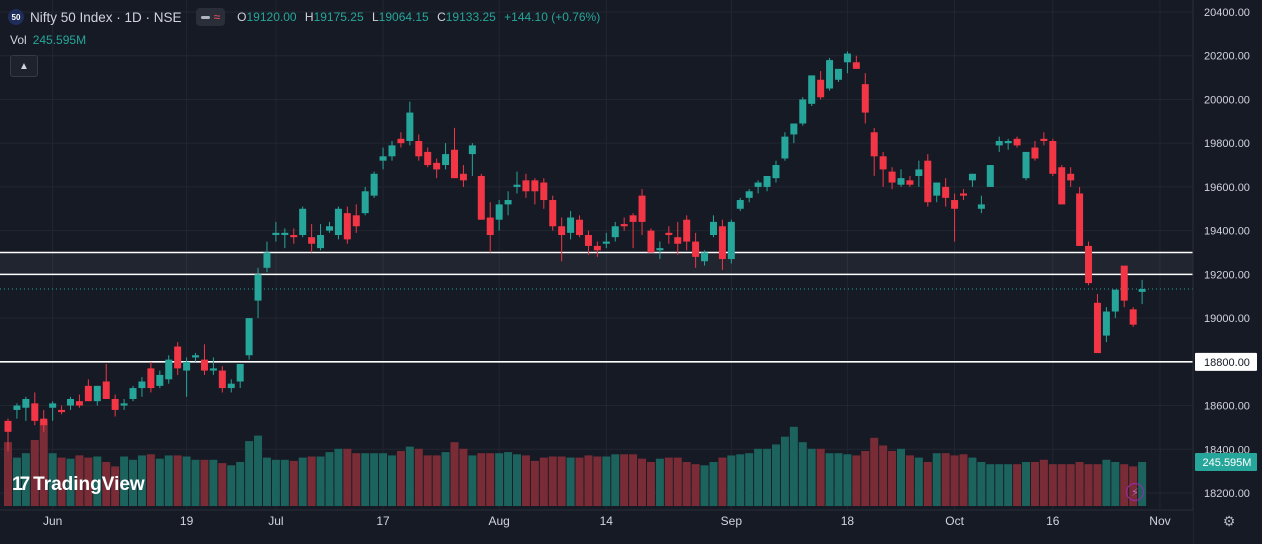  What do you see at coordinates (106, 17) in the screenshot?
I see `symbol-title: Nifty 50 Index · 1D · NSE` at bounding box center [106, 17].